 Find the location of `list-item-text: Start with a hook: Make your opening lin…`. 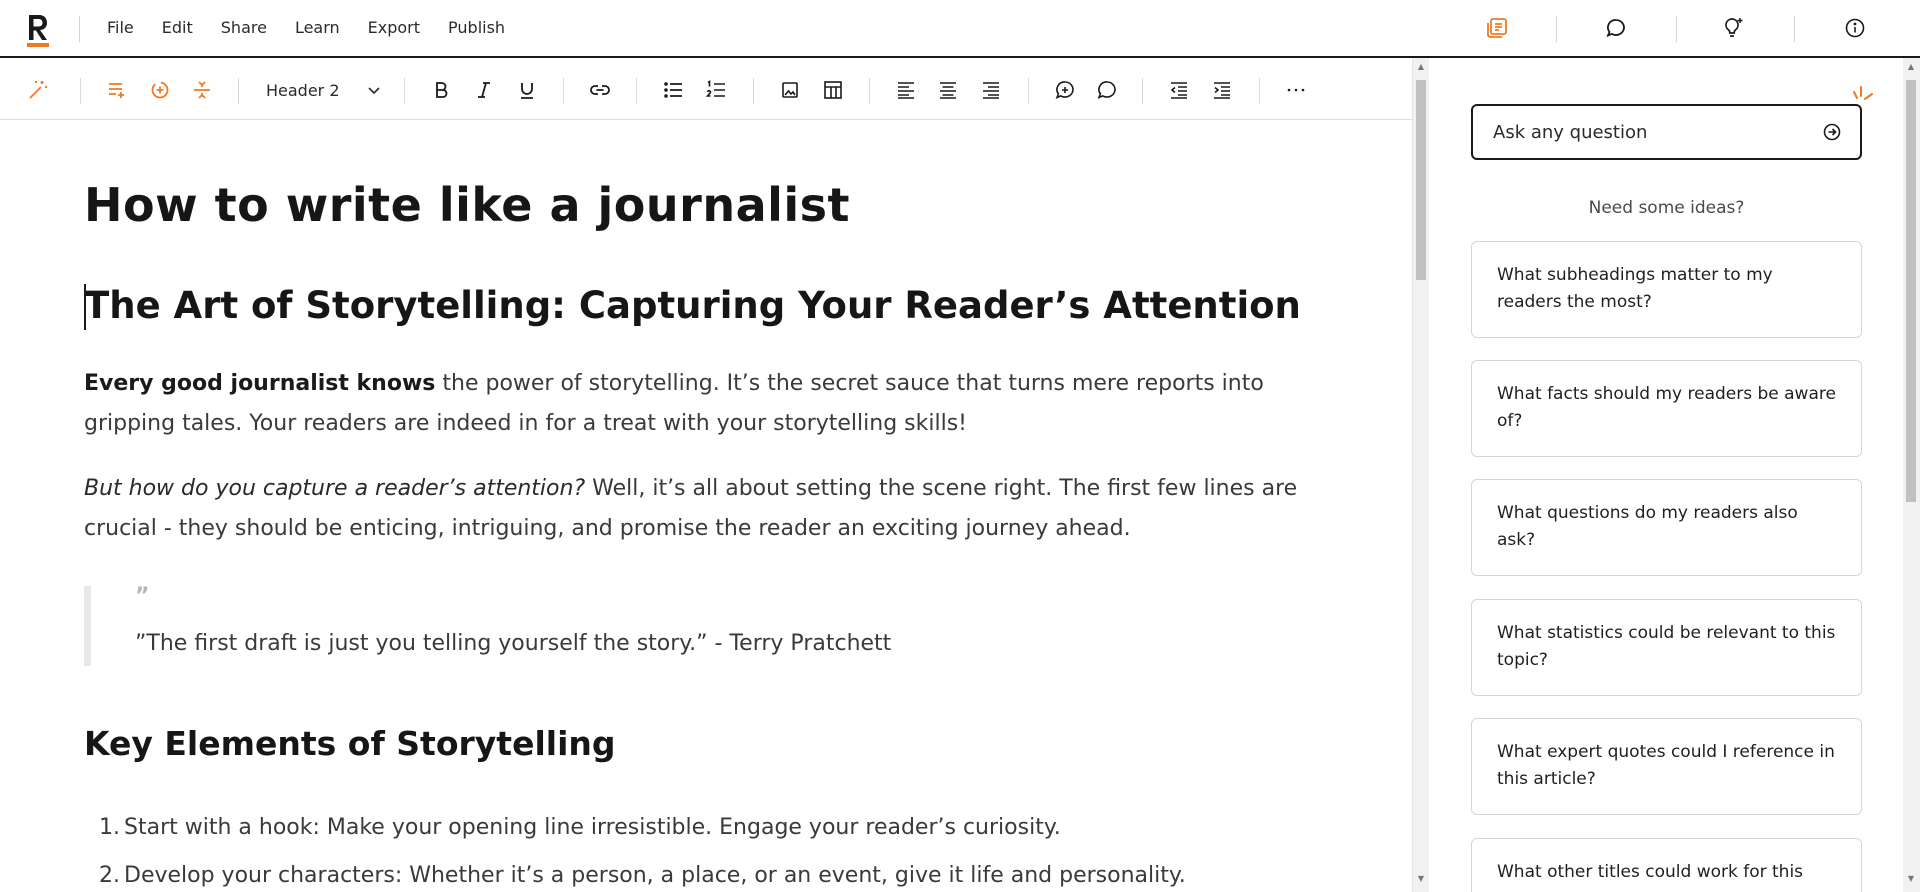

list-item-text: Start with a hook: Make your opening lin… is located at coordinates (592, 827).